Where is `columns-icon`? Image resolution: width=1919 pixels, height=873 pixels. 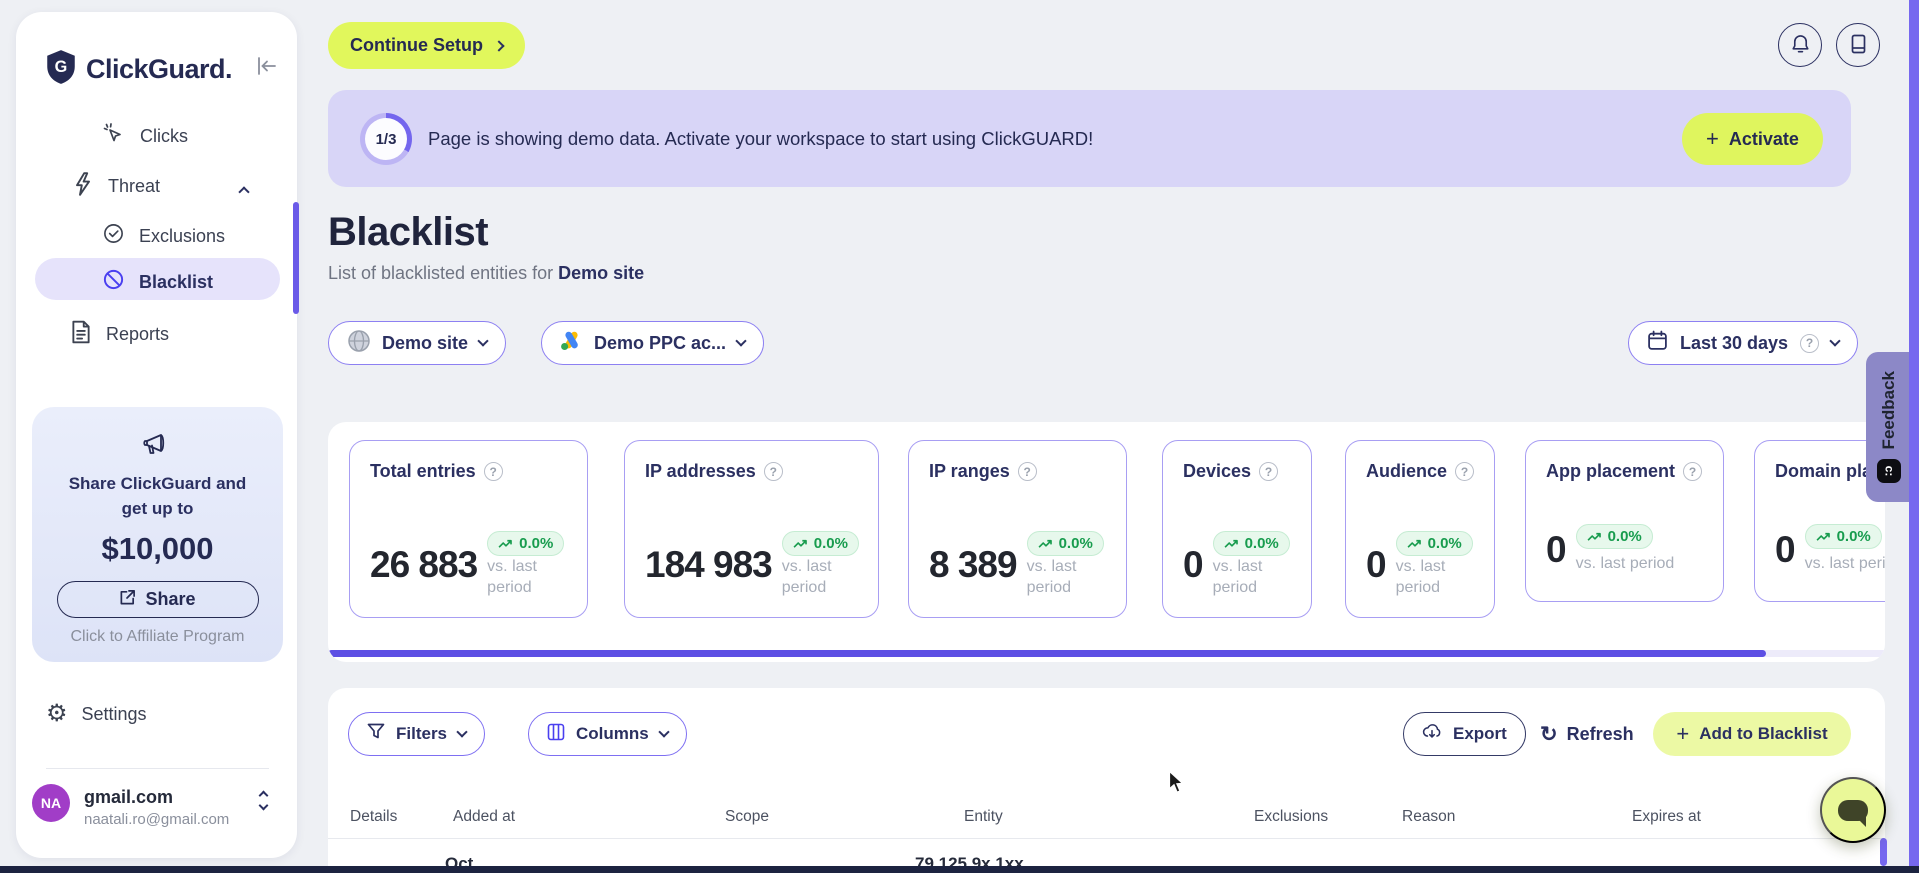 columns-icon is located at coordinates (556, 734).